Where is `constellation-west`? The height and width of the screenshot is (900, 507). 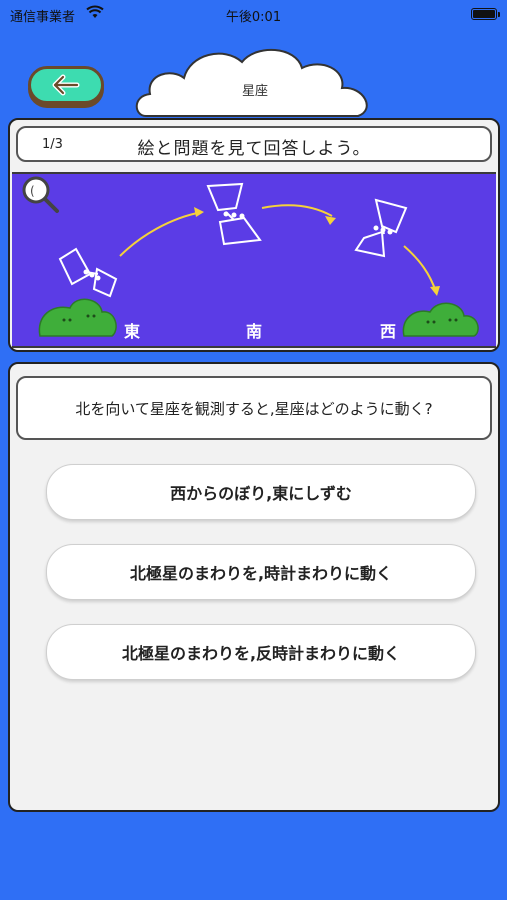
constellation-west is located at coordinates (381, 228).